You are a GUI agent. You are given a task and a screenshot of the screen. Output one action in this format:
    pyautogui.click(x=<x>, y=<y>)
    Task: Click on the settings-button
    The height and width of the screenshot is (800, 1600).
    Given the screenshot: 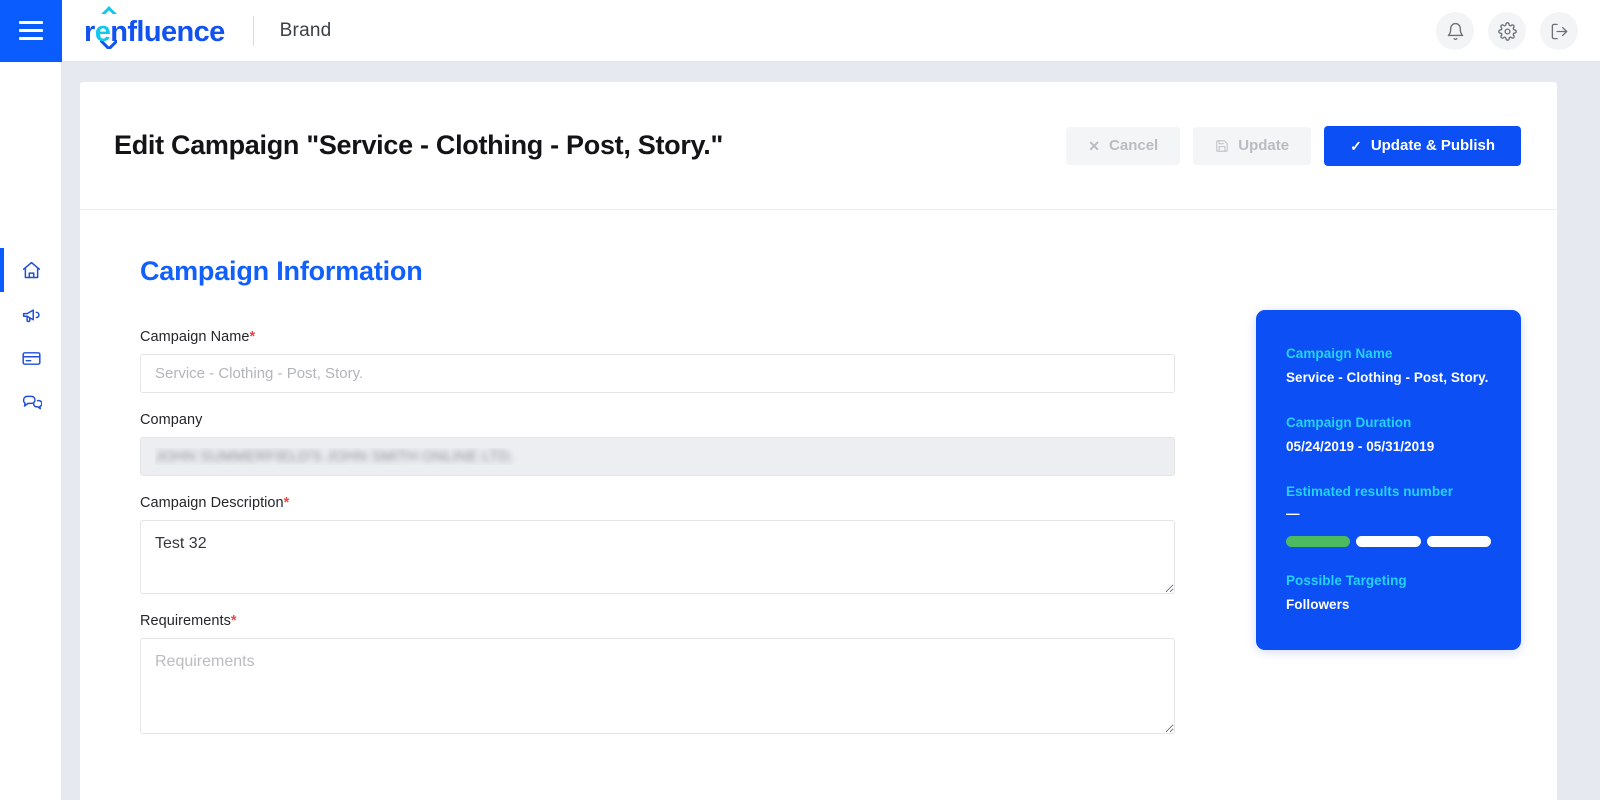 What is the action you would take?
    pyautogui.click(x=1507, y=31)
    